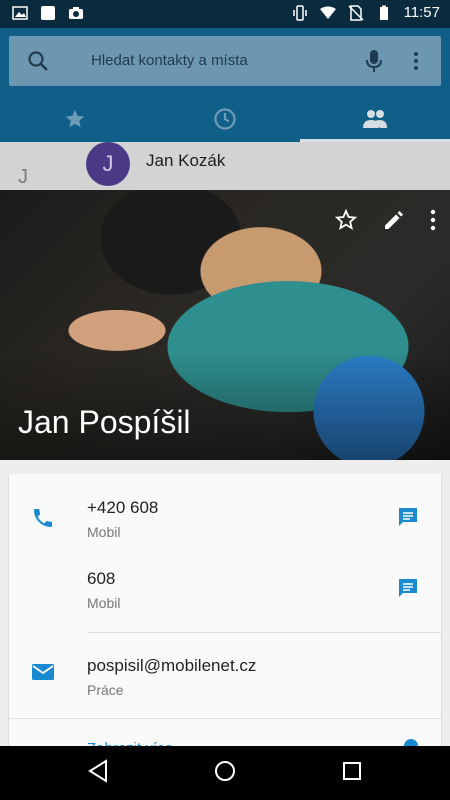  Describe the element at coordinates (104, 422) in the screenshot. I see `contact-name: Jan Pospíšil` at that location.